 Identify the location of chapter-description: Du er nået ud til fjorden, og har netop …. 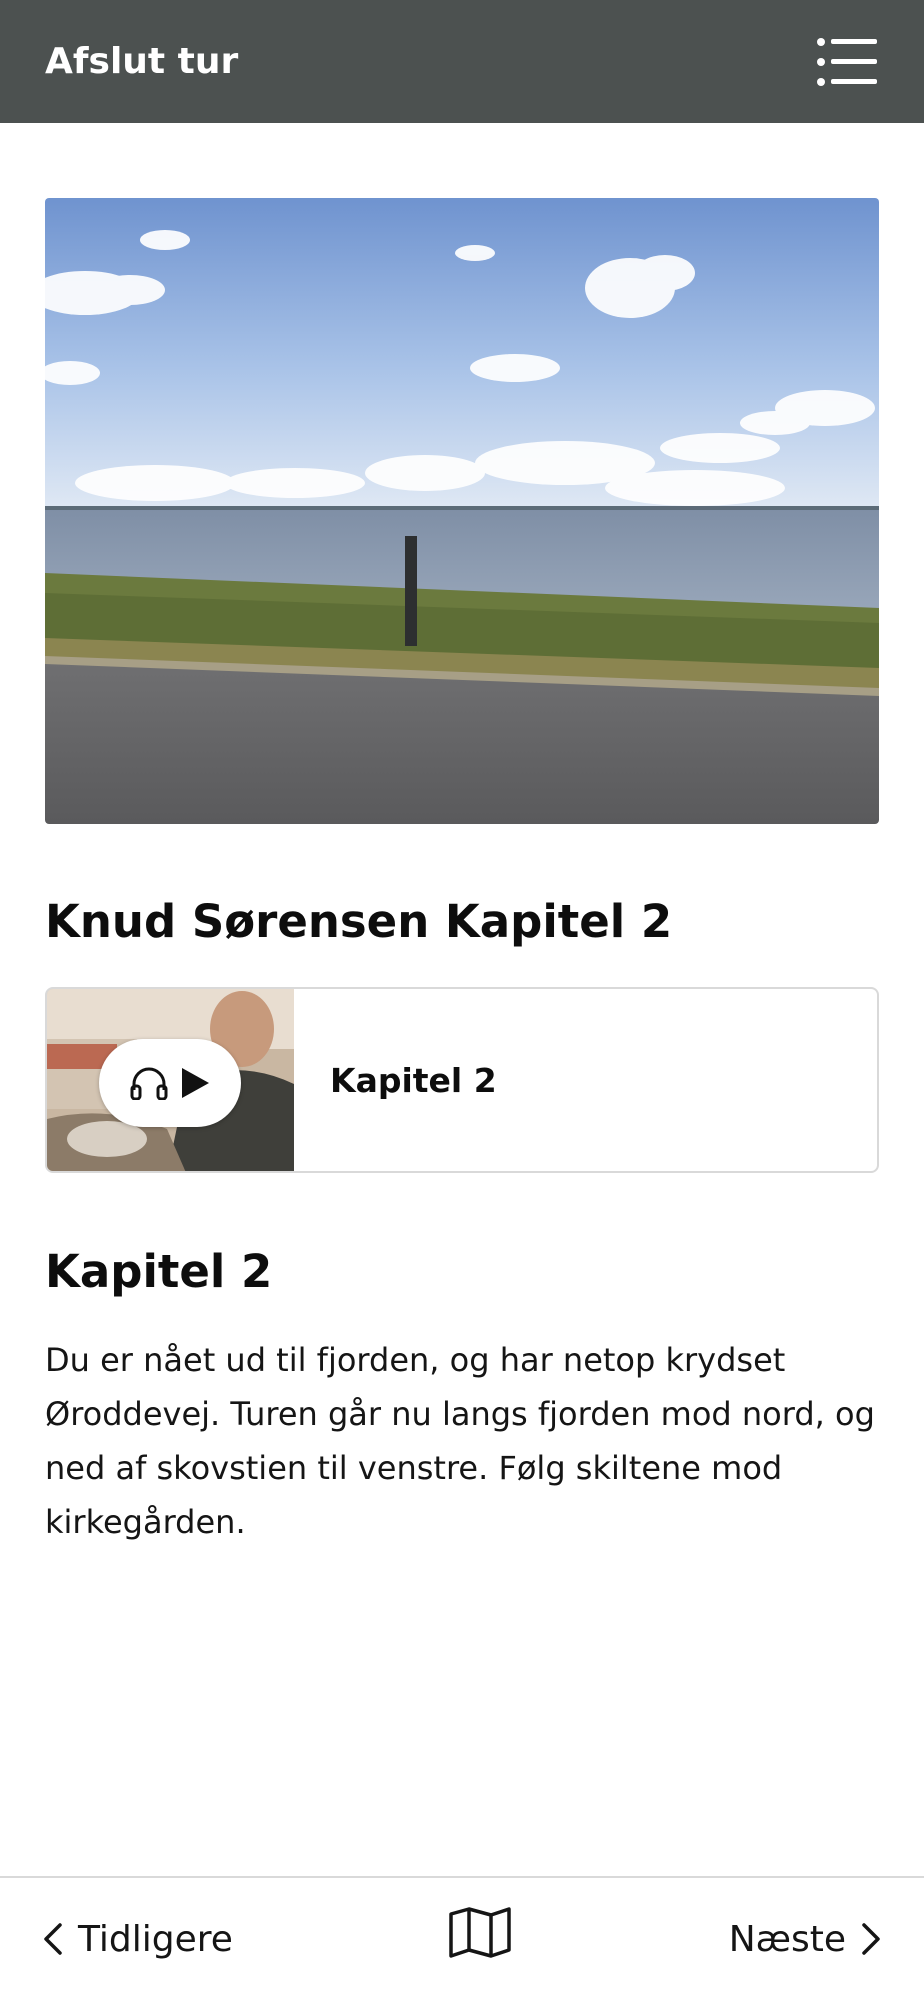
(460, 1441).